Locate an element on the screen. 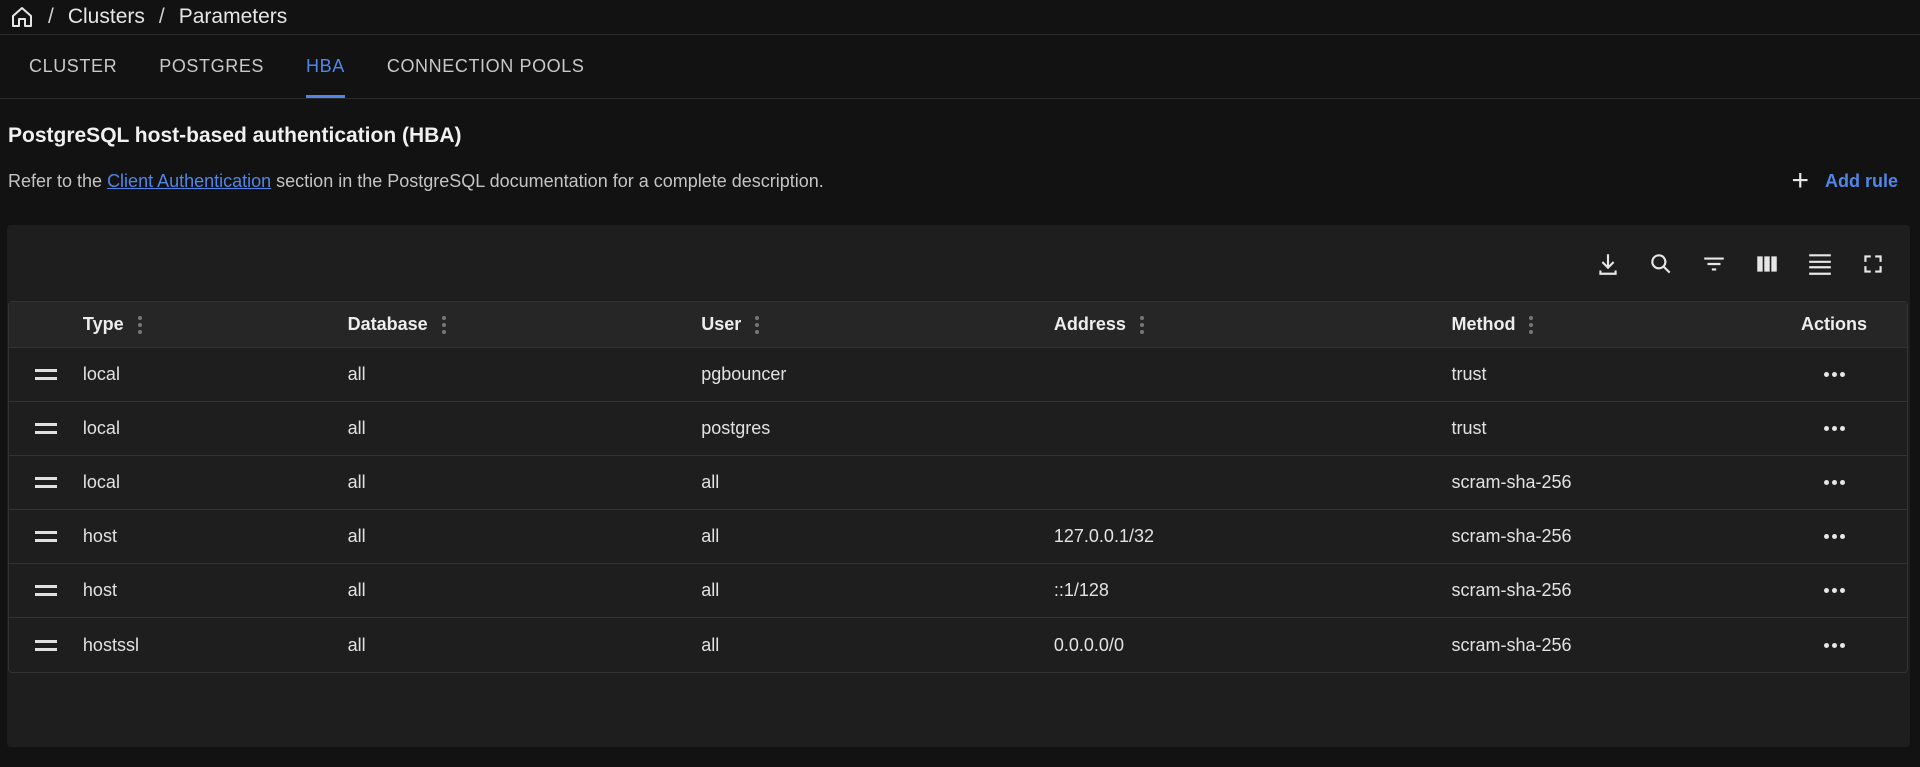  table-row: host all all ::1/128 scram-sha-256 is located at coordinates (958, 591).